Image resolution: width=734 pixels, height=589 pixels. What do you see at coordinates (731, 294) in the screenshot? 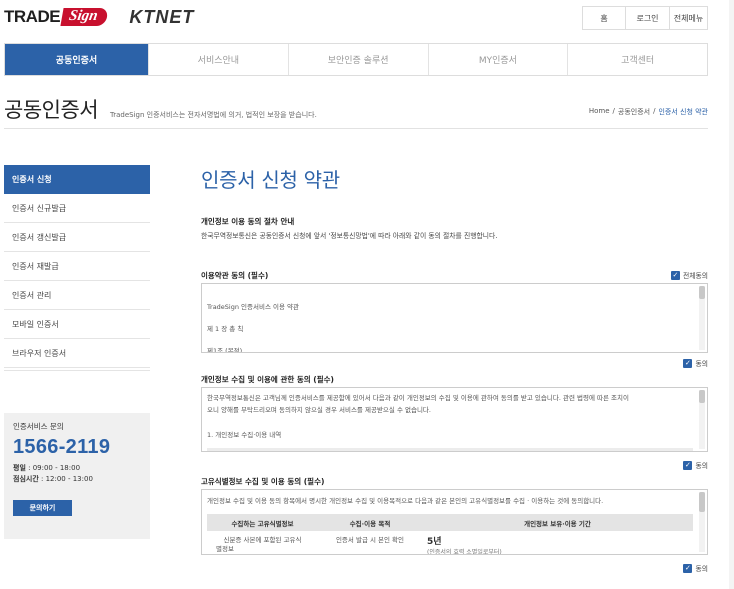
I see `page-scrollbar` at bounding box center [731, 294].